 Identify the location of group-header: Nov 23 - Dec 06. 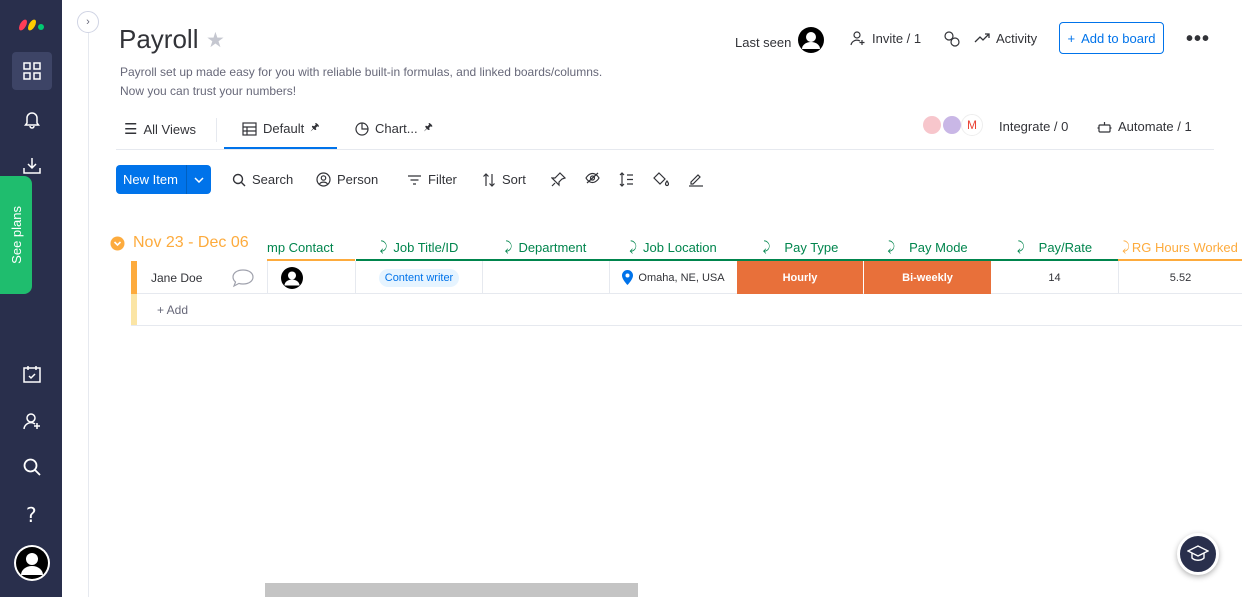
(179, 243).